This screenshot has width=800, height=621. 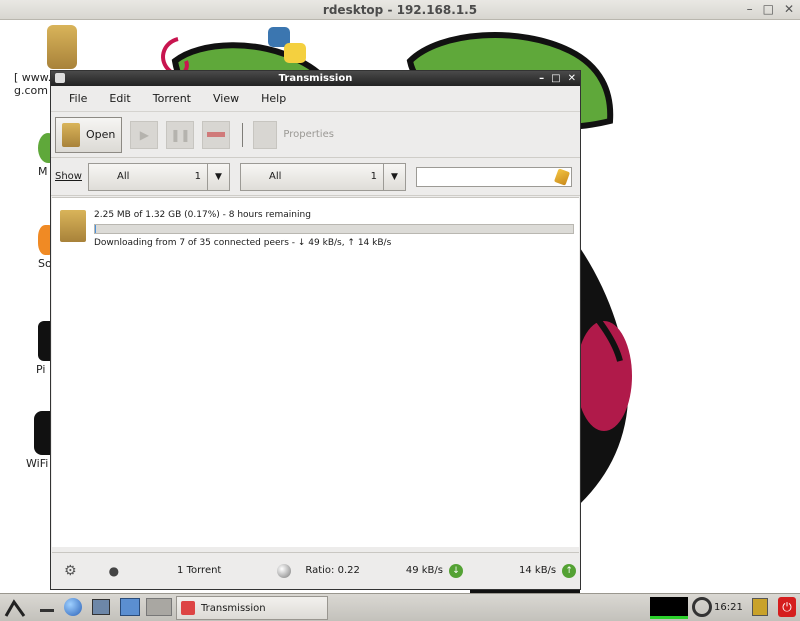 I want to click on network-icon, so click(x=702, y=607).